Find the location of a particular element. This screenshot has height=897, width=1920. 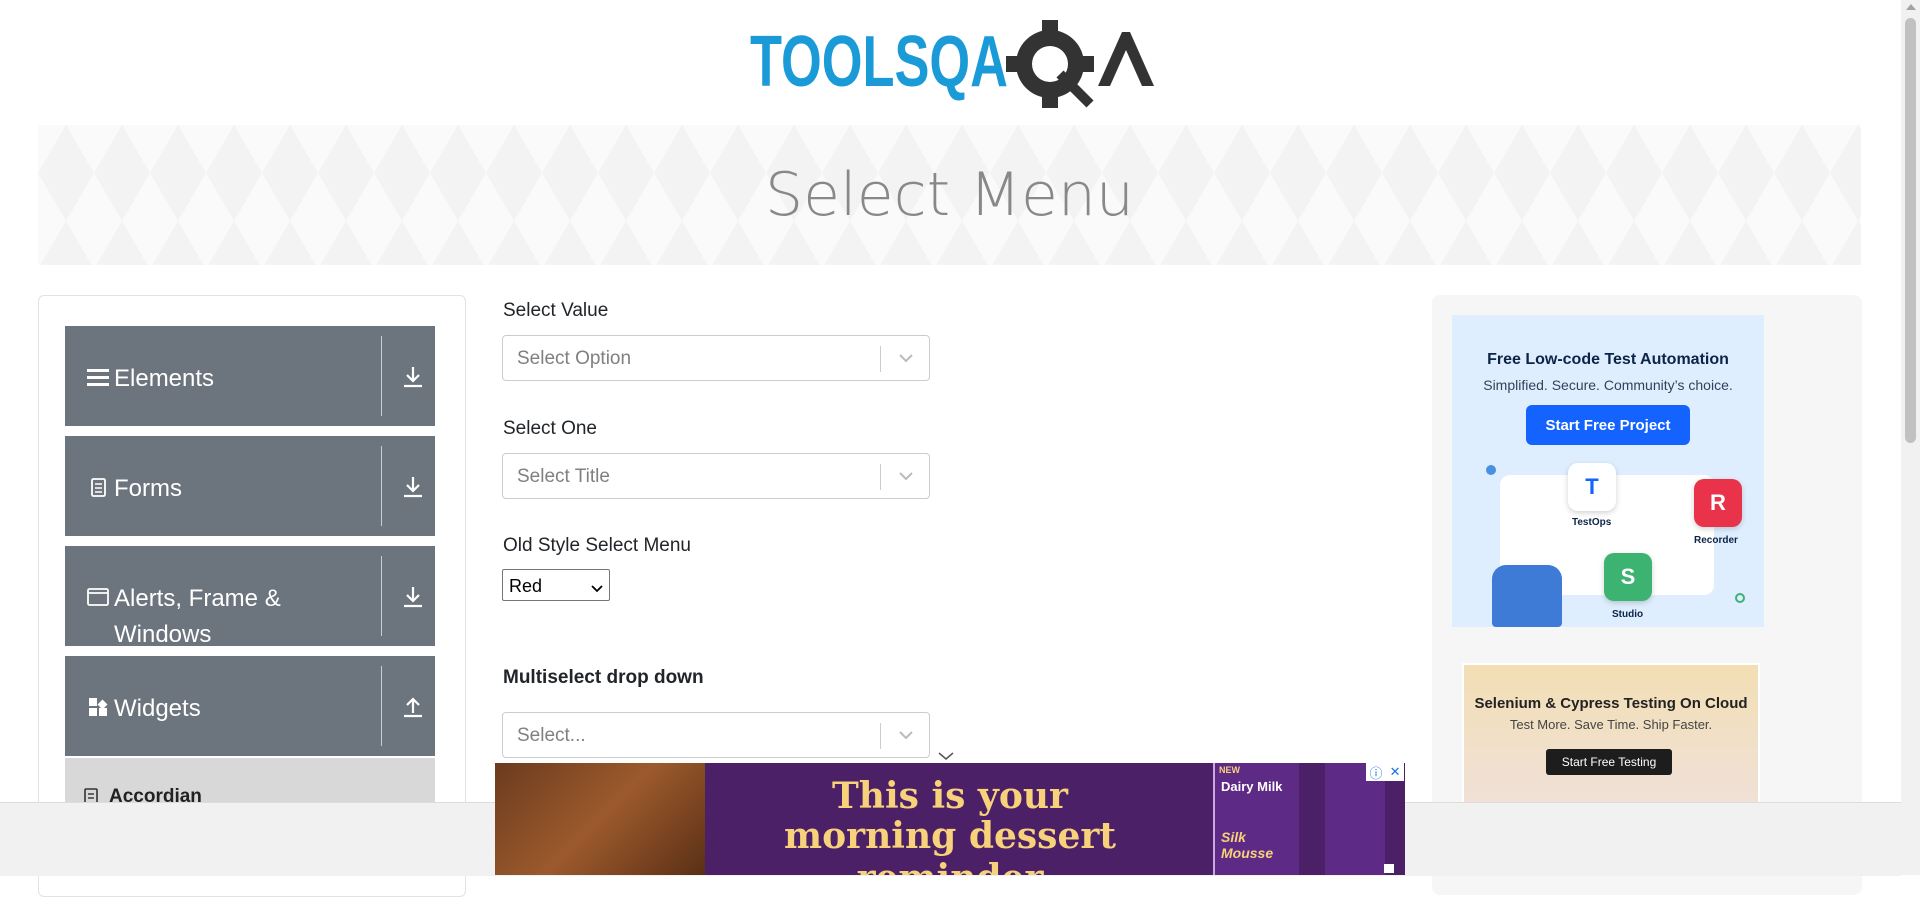

sidebar-group-alerts: Alerts, Frame & Windows is located at coordinates (250, 597).